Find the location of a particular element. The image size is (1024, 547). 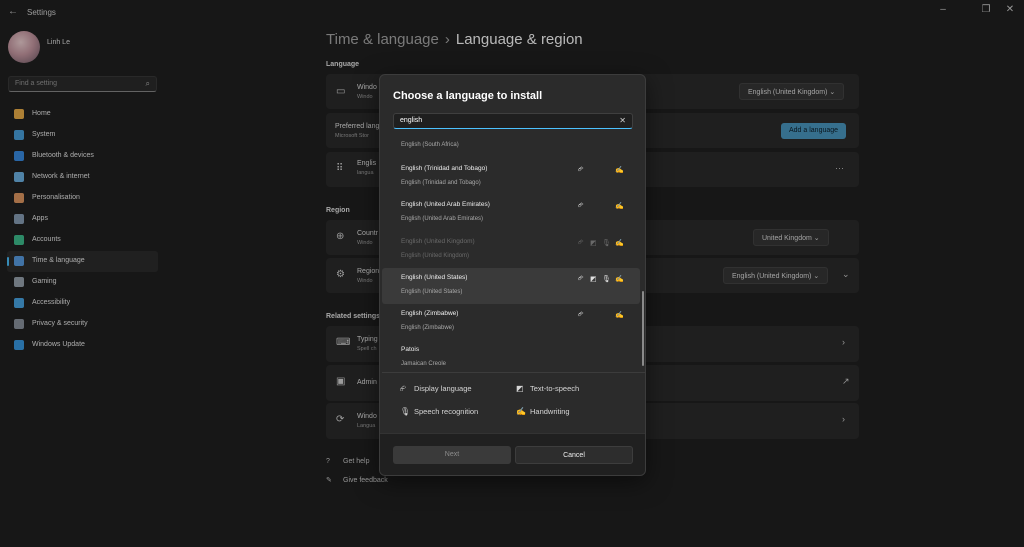

legend-label: Text-to-speech is located at coordinates (555, 388).